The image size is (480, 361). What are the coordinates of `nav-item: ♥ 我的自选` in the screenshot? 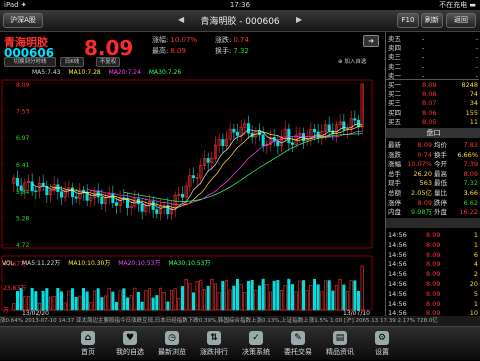 It's located at (130, 344).